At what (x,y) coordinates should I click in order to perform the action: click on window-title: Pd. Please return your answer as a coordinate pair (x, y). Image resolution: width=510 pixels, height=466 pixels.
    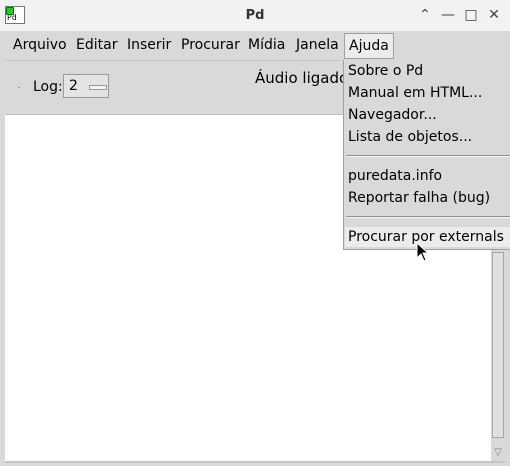
    Looking at the image, I should click on (255, 15).